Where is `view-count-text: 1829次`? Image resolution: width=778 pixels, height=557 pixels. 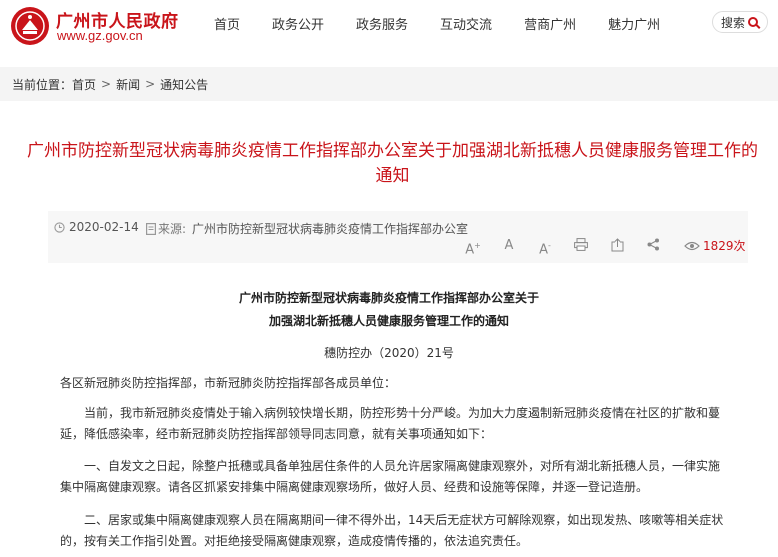 view-count-text: 1829次 is located at coordinates (724, 246).